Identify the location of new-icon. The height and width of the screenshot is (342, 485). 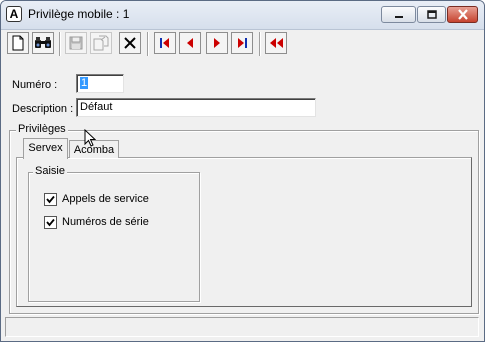
(18, 43).